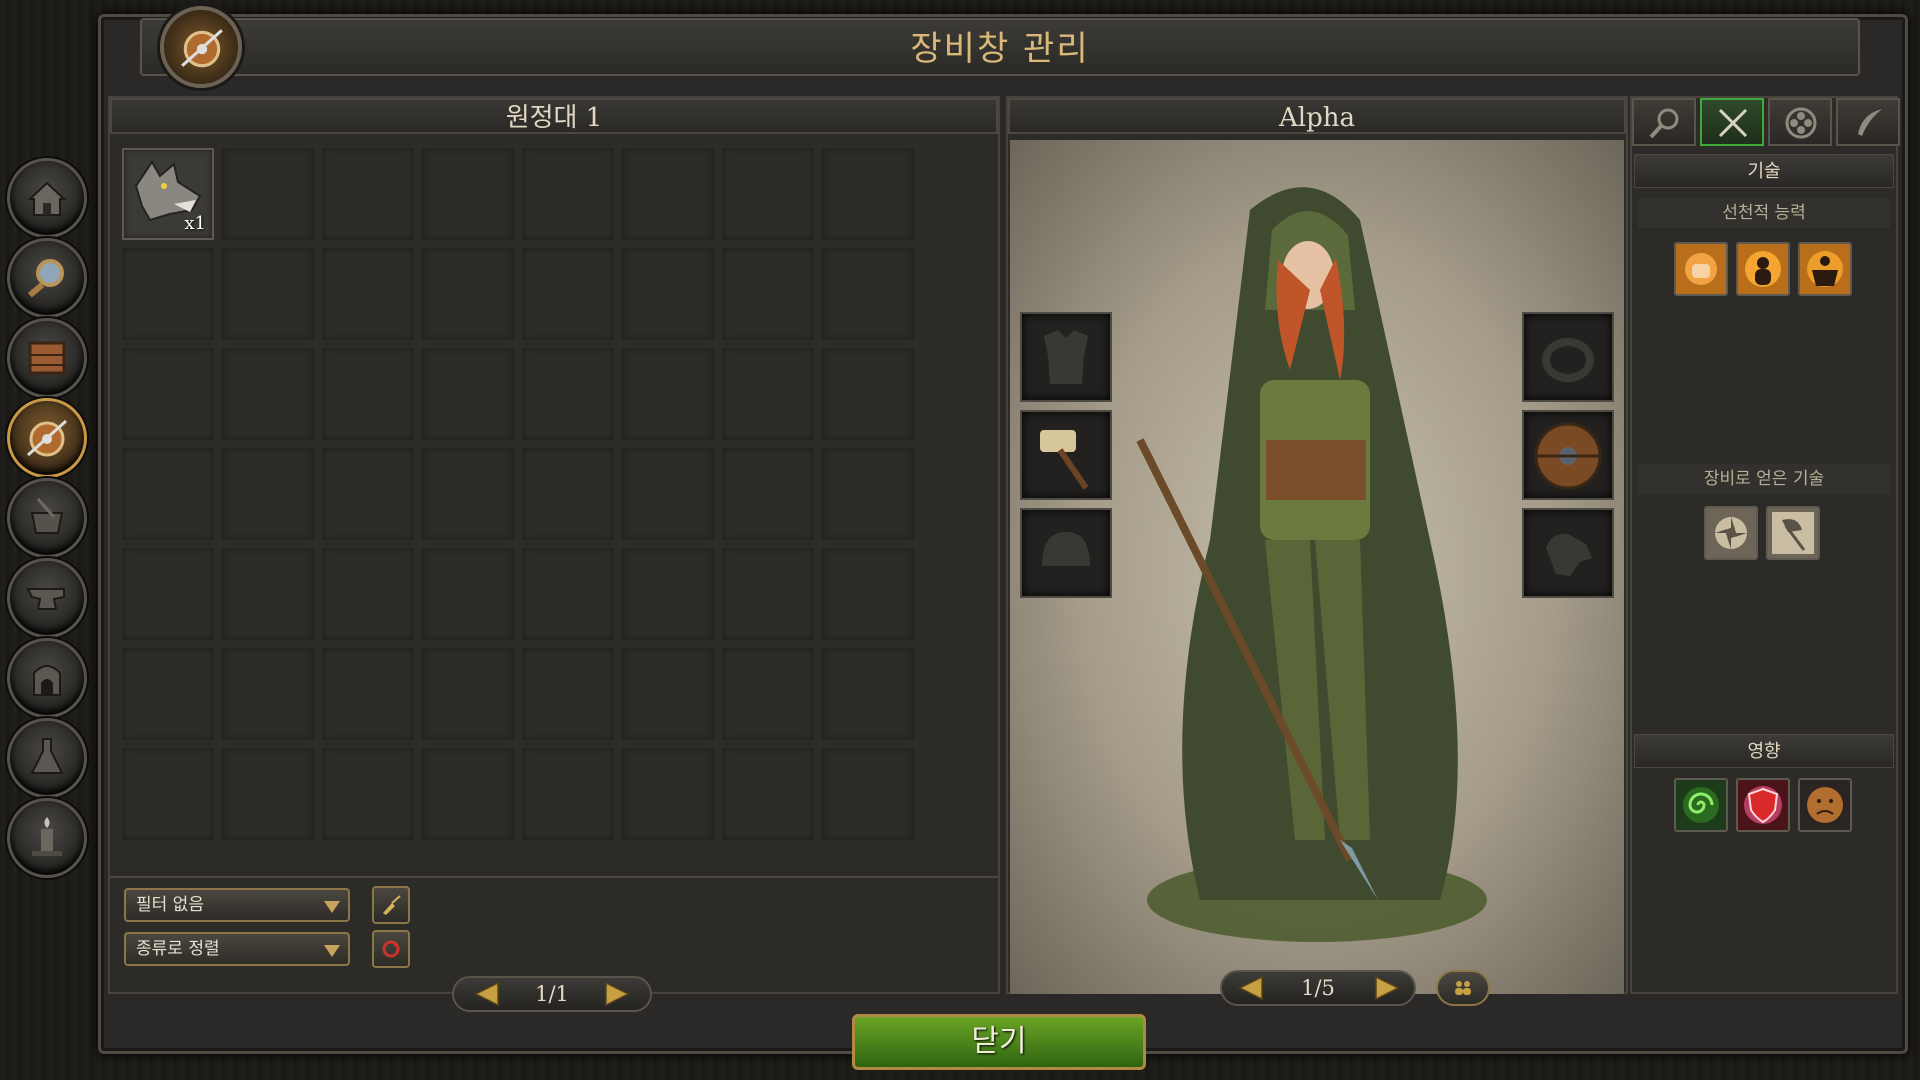 This screenshot has height=1080, width=1920. What do you see at coordinates (1732, 122) in the screenshot?
I see `tab-combat` at bounding box center [1732, 122].